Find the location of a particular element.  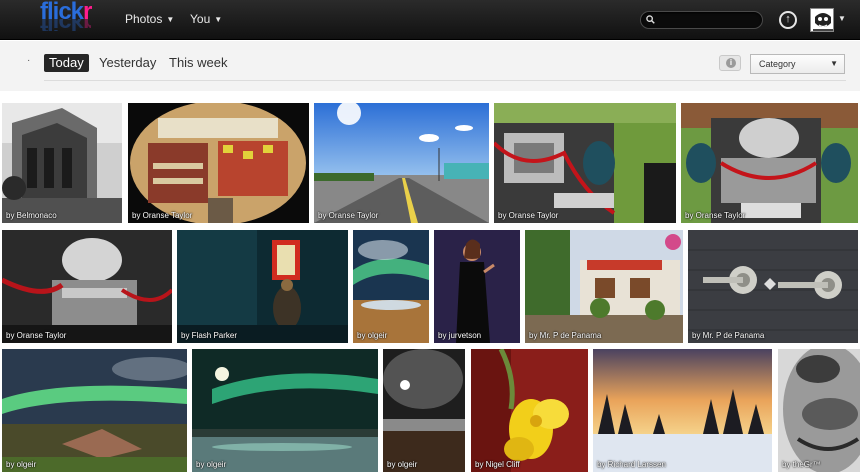

tab-this-week: This week is located at coordinates (198, 63).